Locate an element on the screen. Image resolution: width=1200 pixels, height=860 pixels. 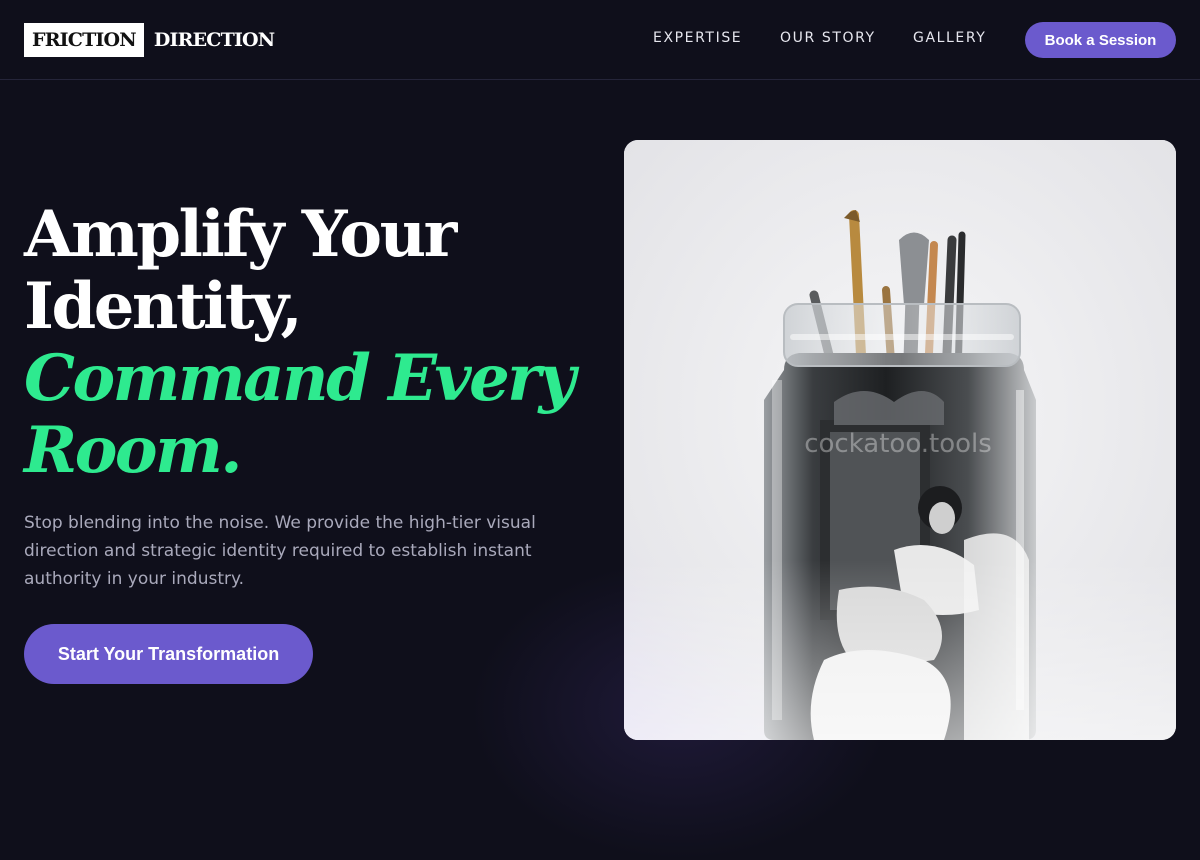
logo-word: DIRECTION is located at coordinates (214, 40).